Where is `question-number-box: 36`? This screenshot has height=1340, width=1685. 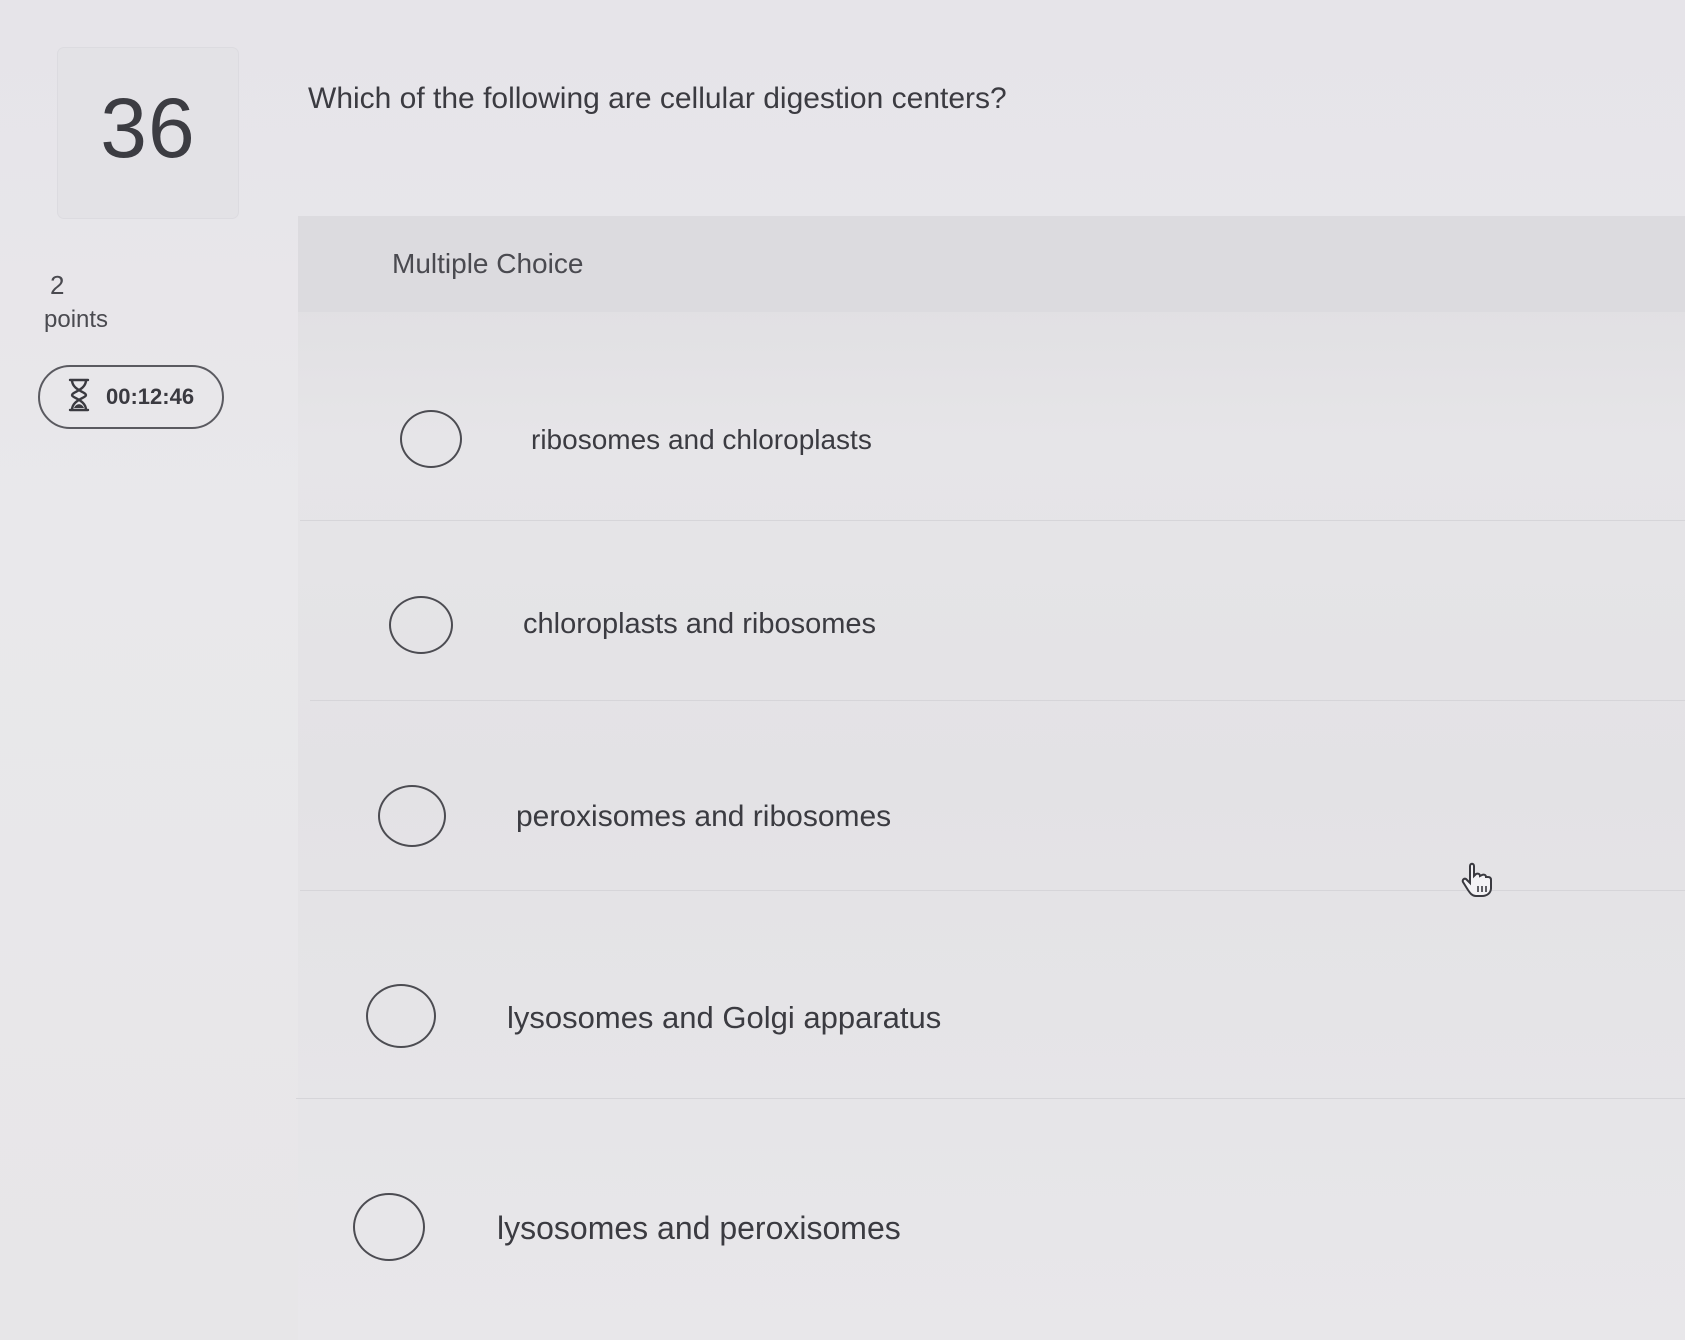
question-number-box: 36 is located at coordinates (148, 133).